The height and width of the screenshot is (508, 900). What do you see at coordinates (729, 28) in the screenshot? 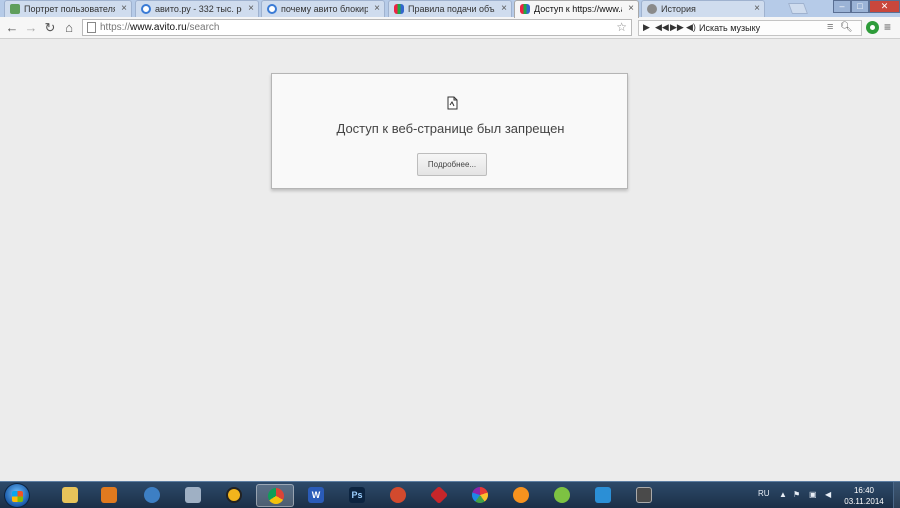
I see `music-search-input: Искать музыку` at bounding box center [729, 28].